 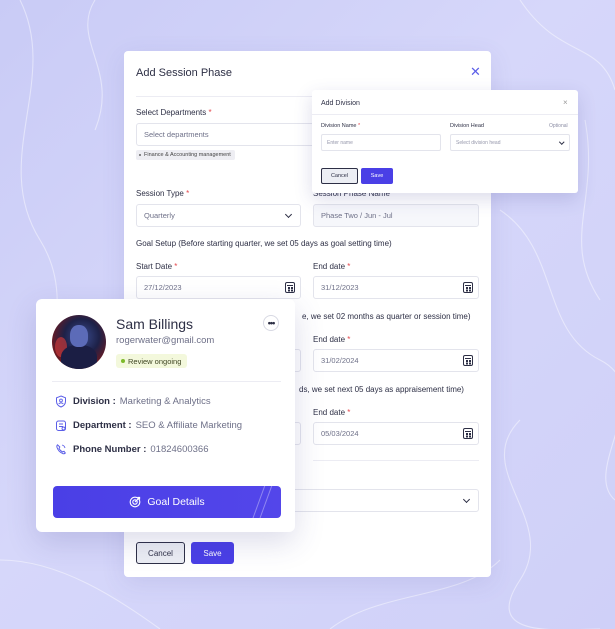 What do you see at coordinates (165, 401) in the screenshot?
I see `division-value: Marketing & Analytics` at bounding box center [165, 401].